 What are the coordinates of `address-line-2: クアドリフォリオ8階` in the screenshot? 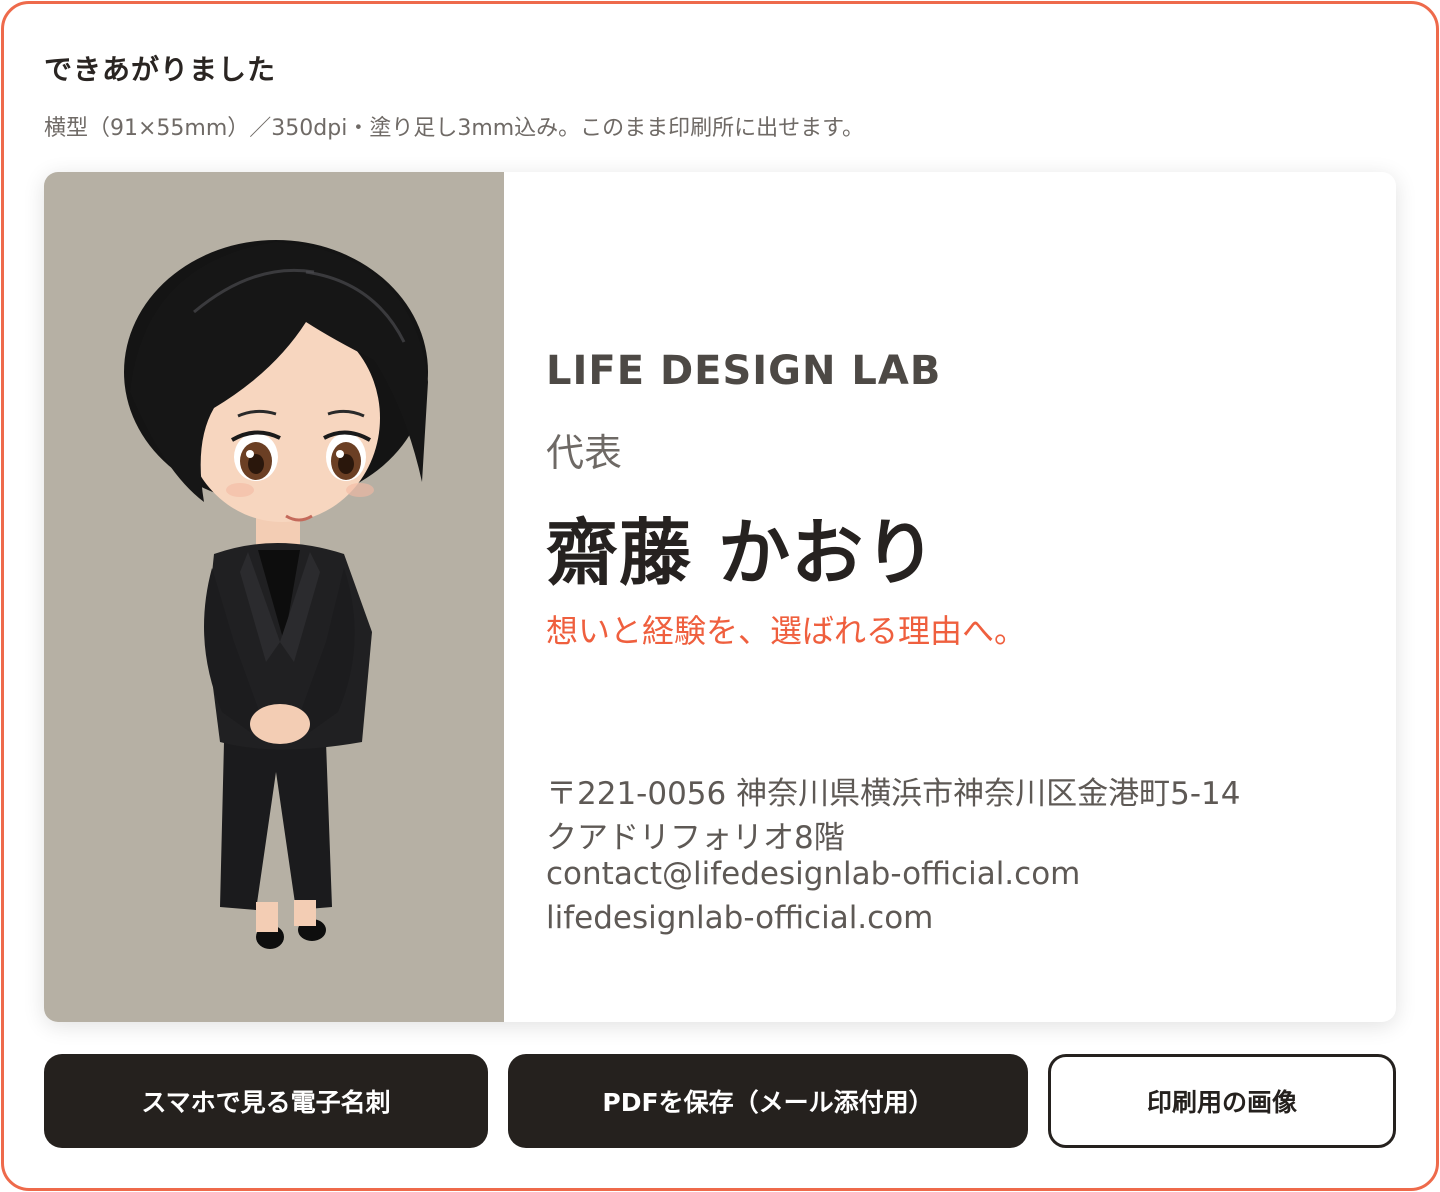 It's located at (695, 838).